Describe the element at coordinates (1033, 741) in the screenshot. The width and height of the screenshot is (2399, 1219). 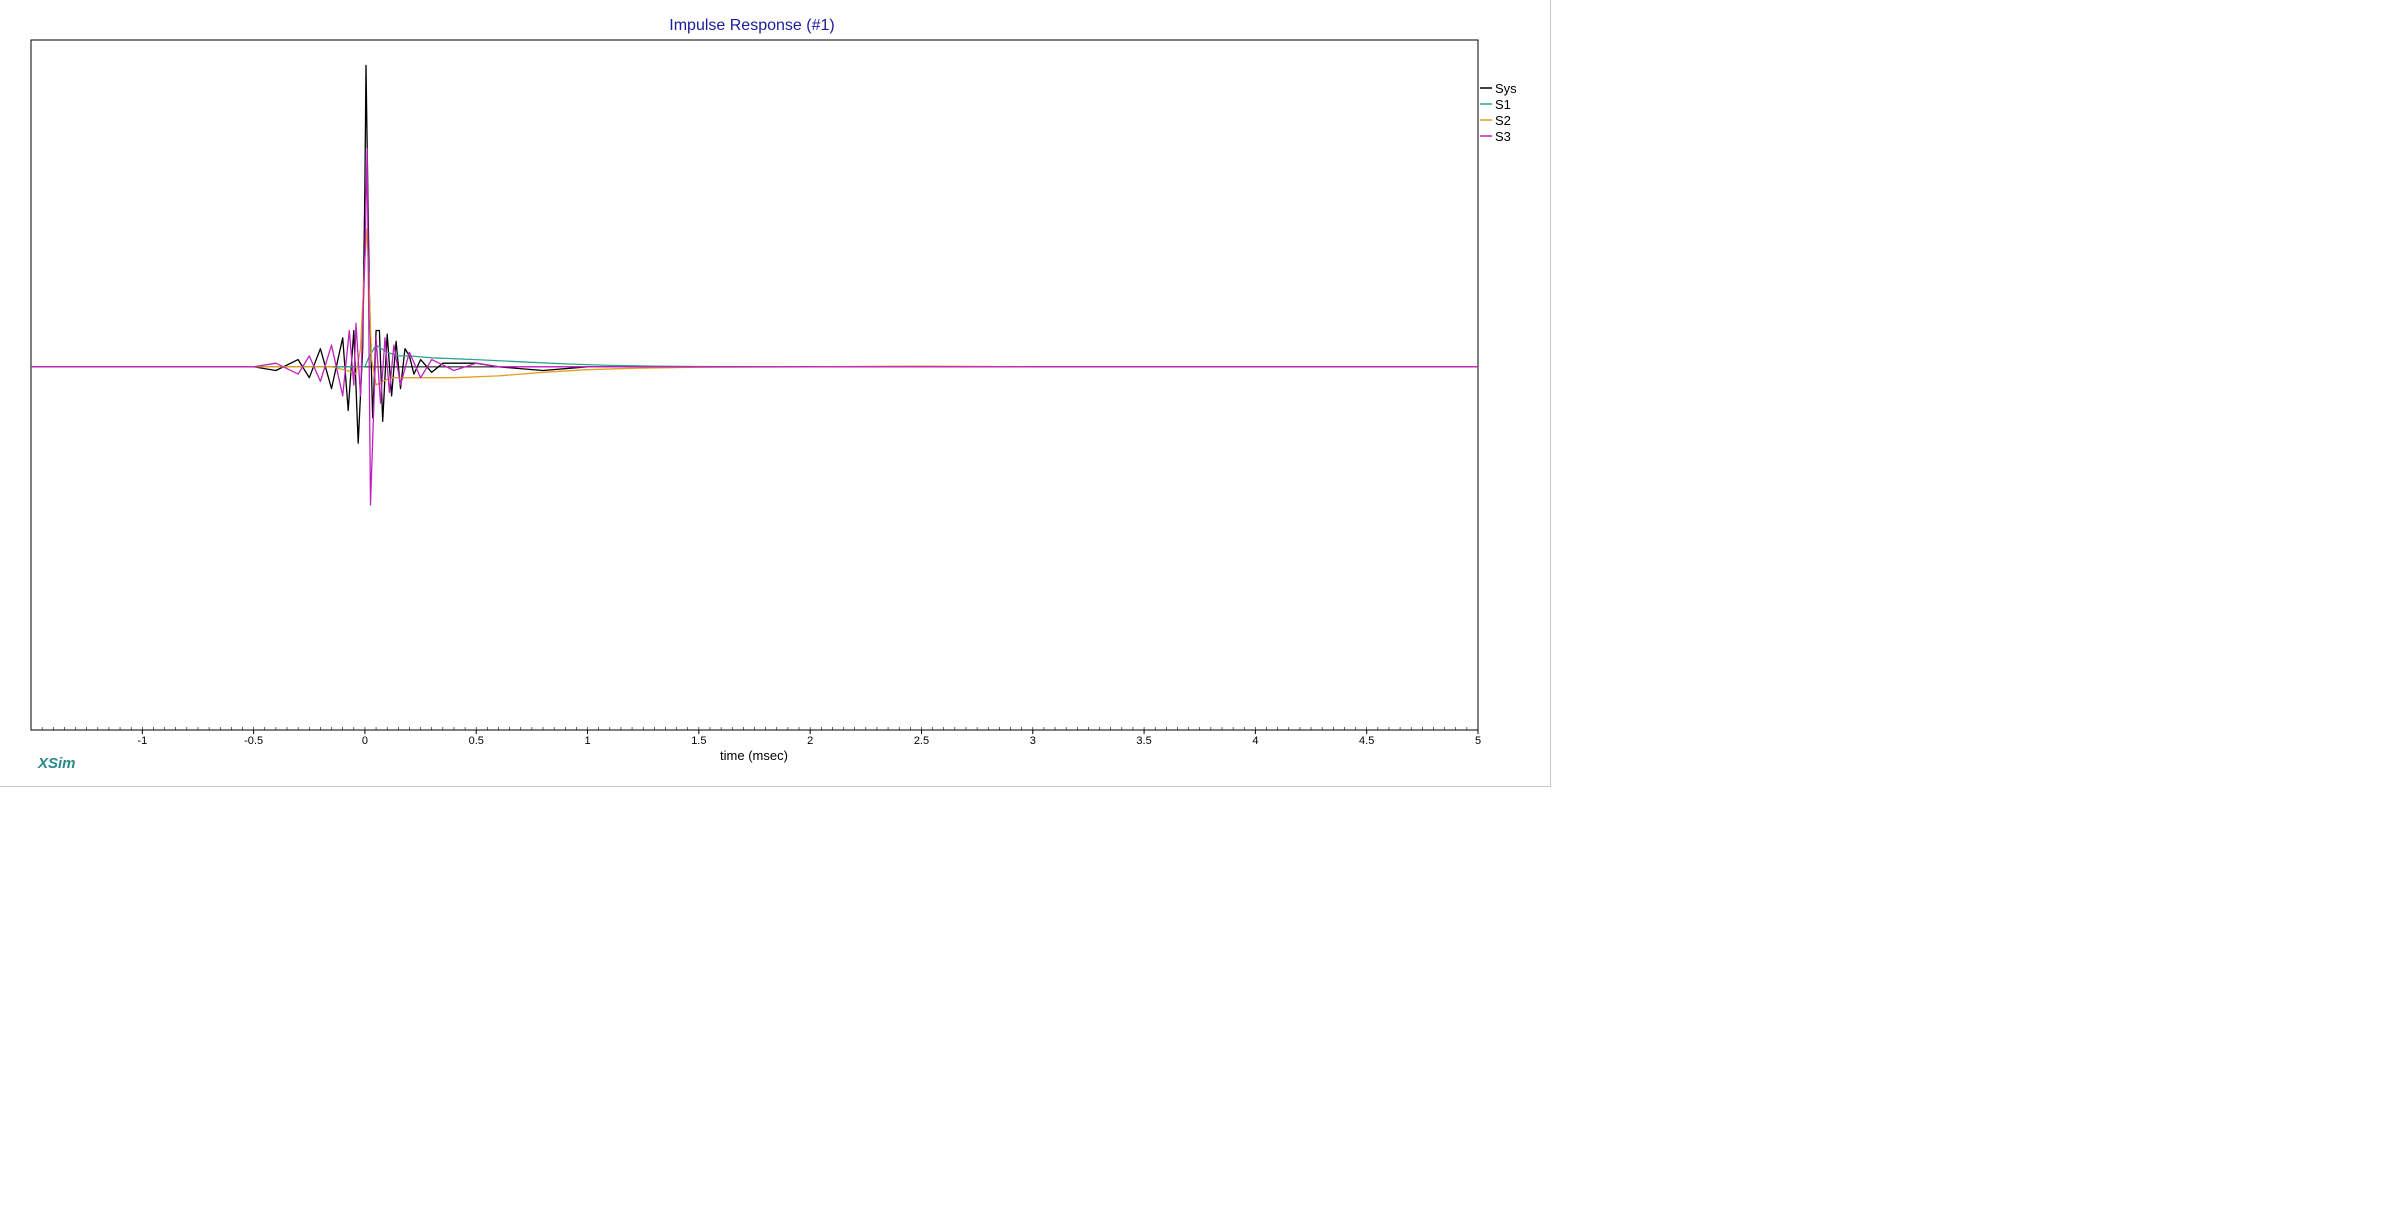
I see `x-tick-label: 3` at that location.